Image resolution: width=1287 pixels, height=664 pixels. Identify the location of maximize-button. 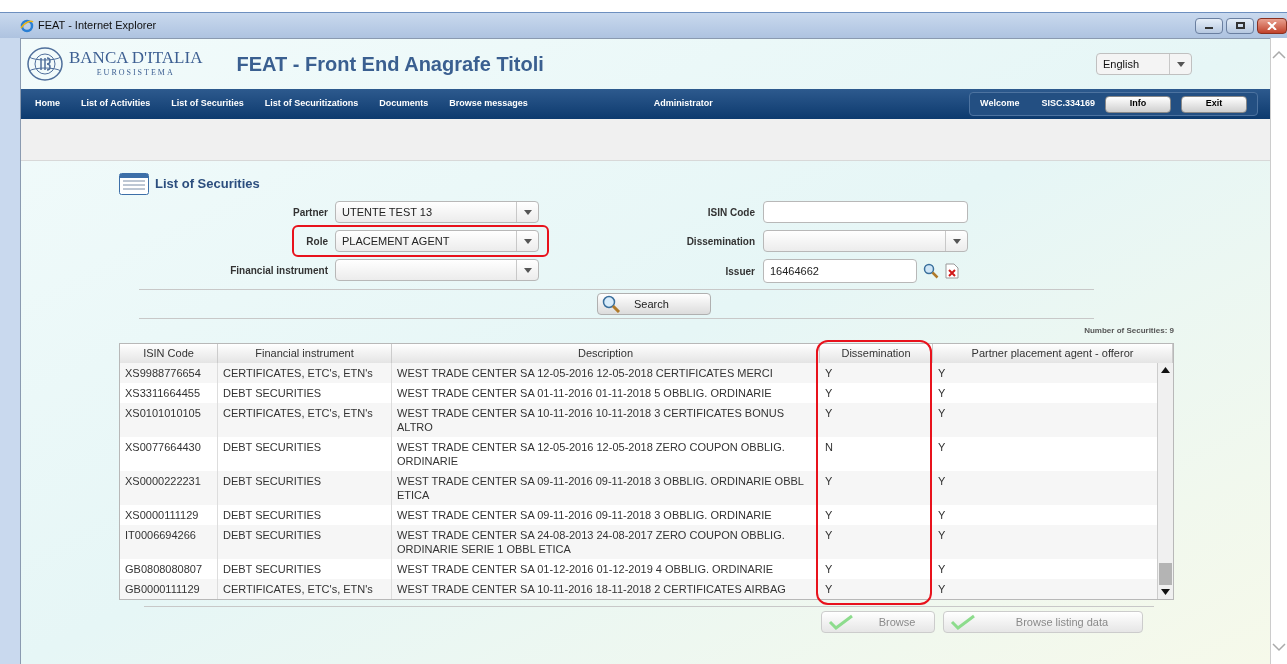
(1240, 25).